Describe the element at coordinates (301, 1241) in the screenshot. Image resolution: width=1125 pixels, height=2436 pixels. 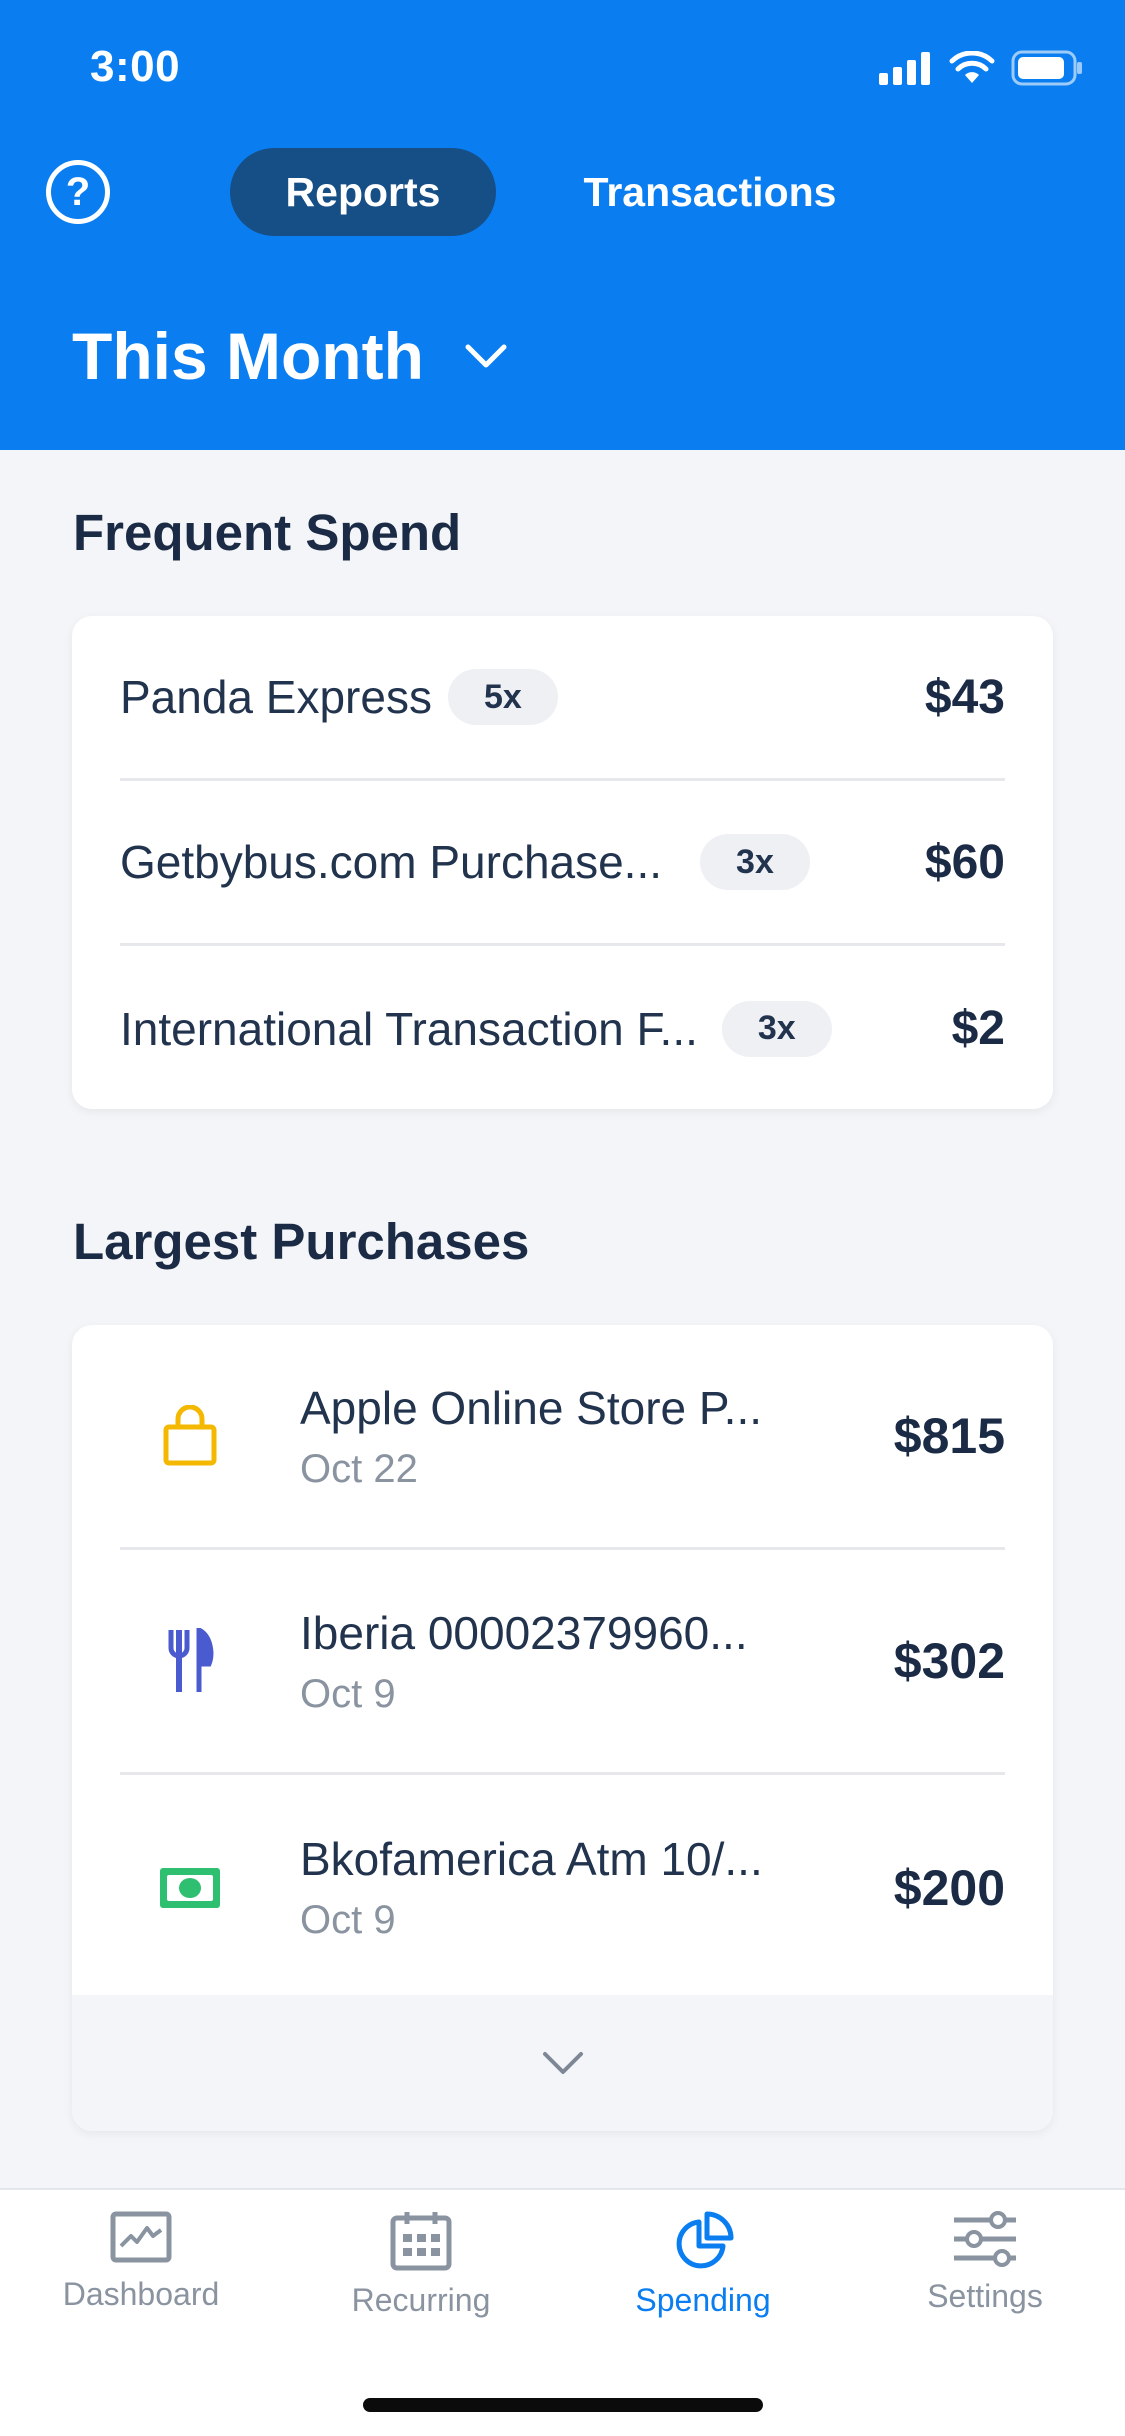
I see `largest-purchases-title: Largest Purchases` at that location.